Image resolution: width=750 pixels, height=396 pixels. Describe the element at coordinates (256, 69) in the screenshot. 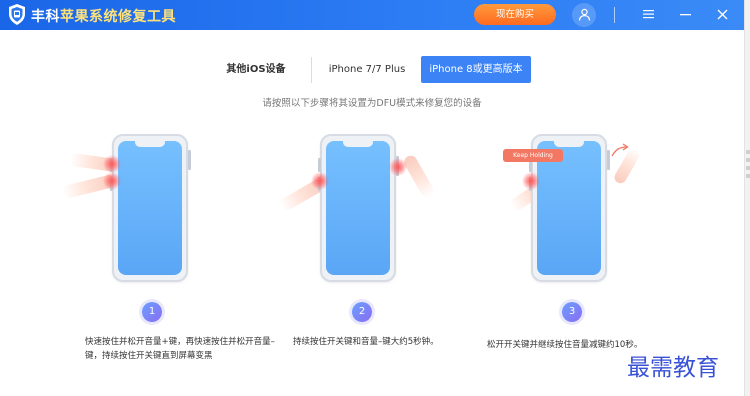

I see `tab-other-ios-devices: 其他iOS设备` at that location.